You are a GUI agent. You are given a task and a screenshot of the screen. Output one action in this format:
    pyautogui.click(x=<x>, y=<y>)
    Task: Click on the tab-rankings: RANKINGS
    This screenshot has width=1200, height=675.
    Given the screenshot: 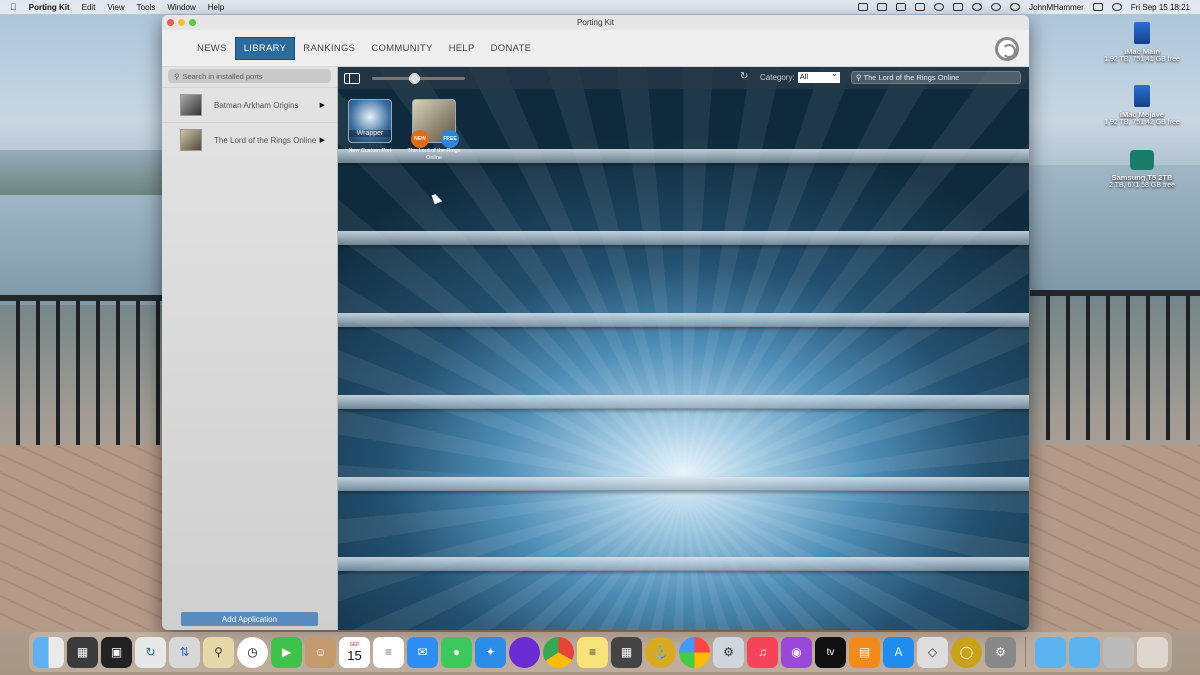 What is the action you would take?
    pyautogui.click(x=329, y=48)
    